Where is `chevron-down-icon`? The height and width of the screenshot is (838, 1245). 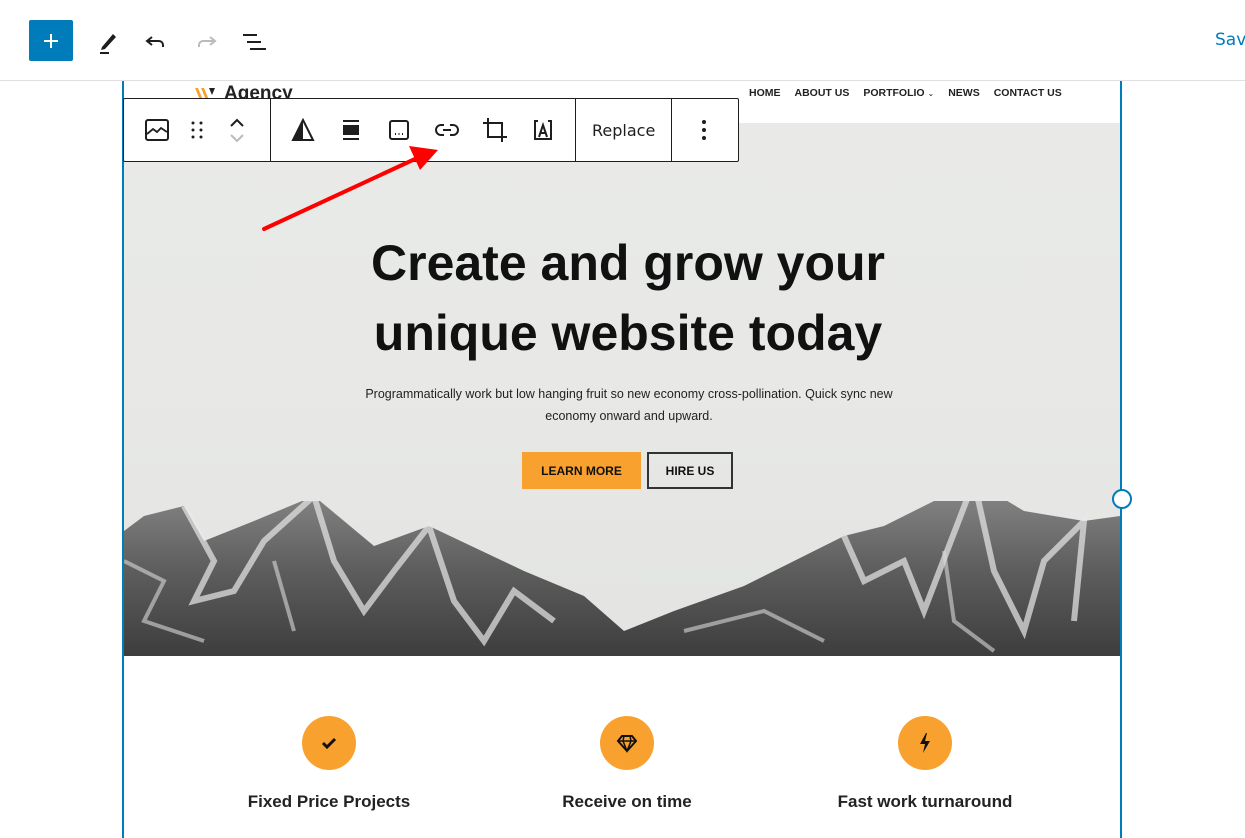 chevron-down-icon is located at coordinates (237, 138).